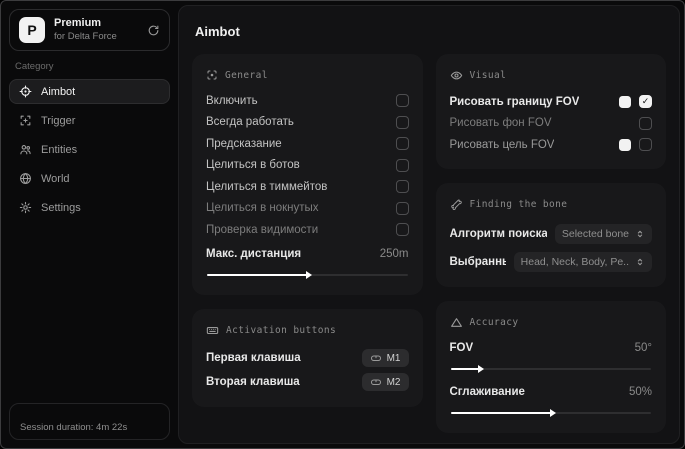  Describe the element at coordinates (307, 101) in the screenshot. I see `setting-row: Включить` at that location.